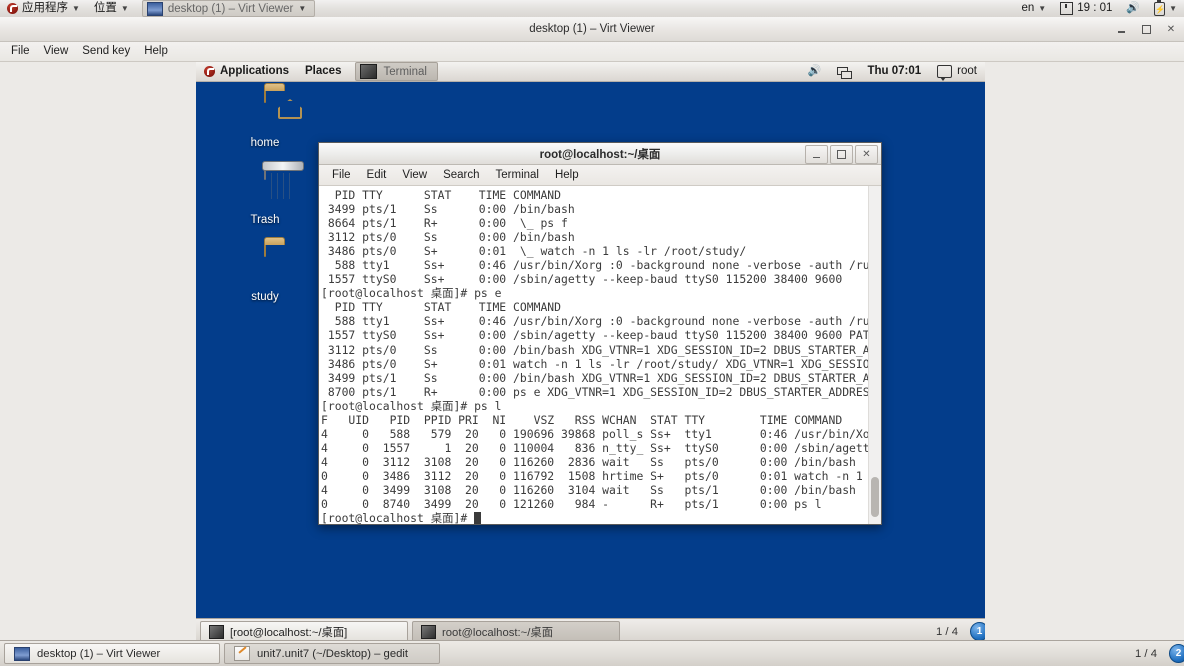  I want to click on virt-viewer-window-controls: ✕, so click(1146, 29).